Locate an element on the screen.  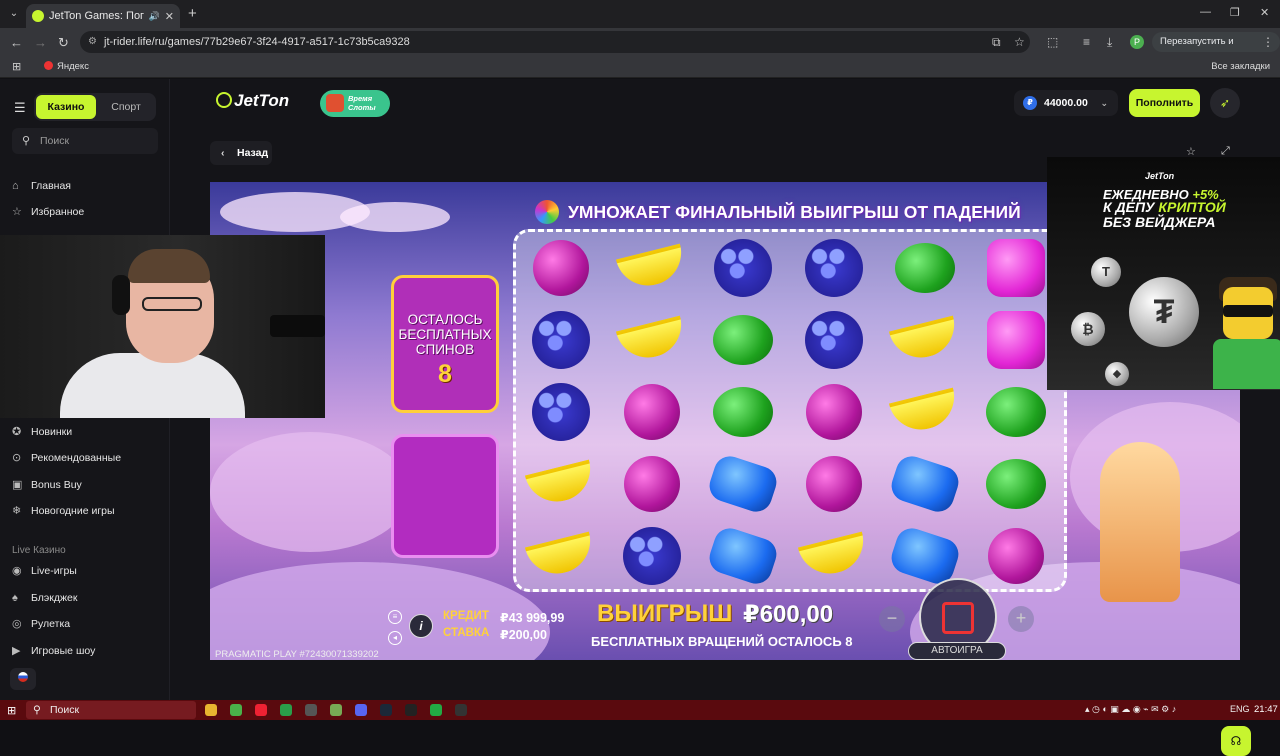
sidebar-item-new-year: ❄ Новогодние игры is located at coordinates (63, 511).